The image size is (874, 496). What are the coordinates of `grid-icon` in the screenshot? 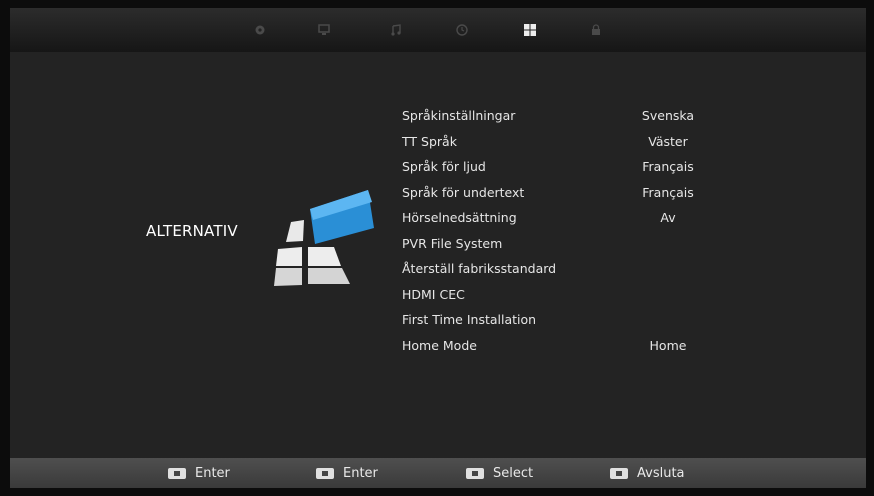 It's located at (530, 30).